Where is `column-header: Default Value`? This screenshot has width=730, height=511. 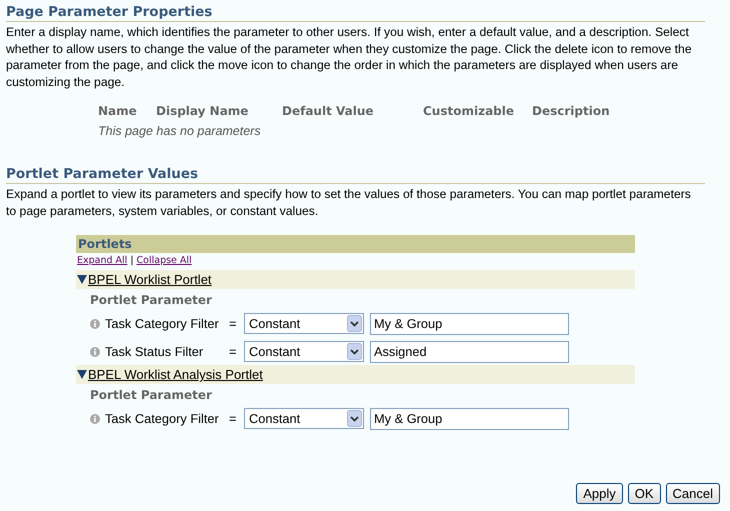
column-header: Default Value is located at coordinates (328, 111).